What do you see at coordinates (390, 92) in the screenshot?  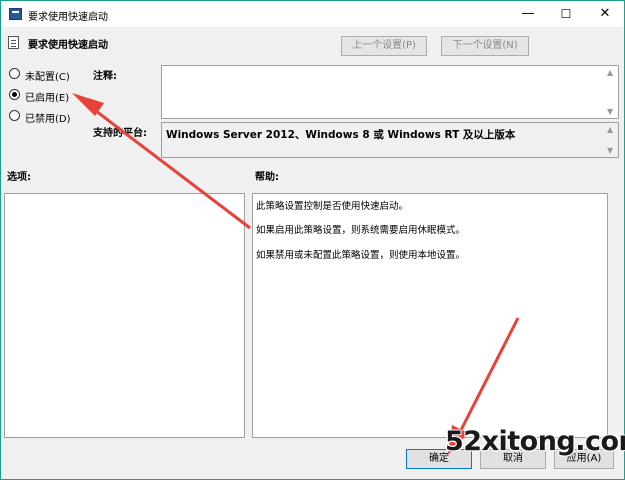 I see `comment-textarea: ▲ ▼` at bounding box center [390, 92].